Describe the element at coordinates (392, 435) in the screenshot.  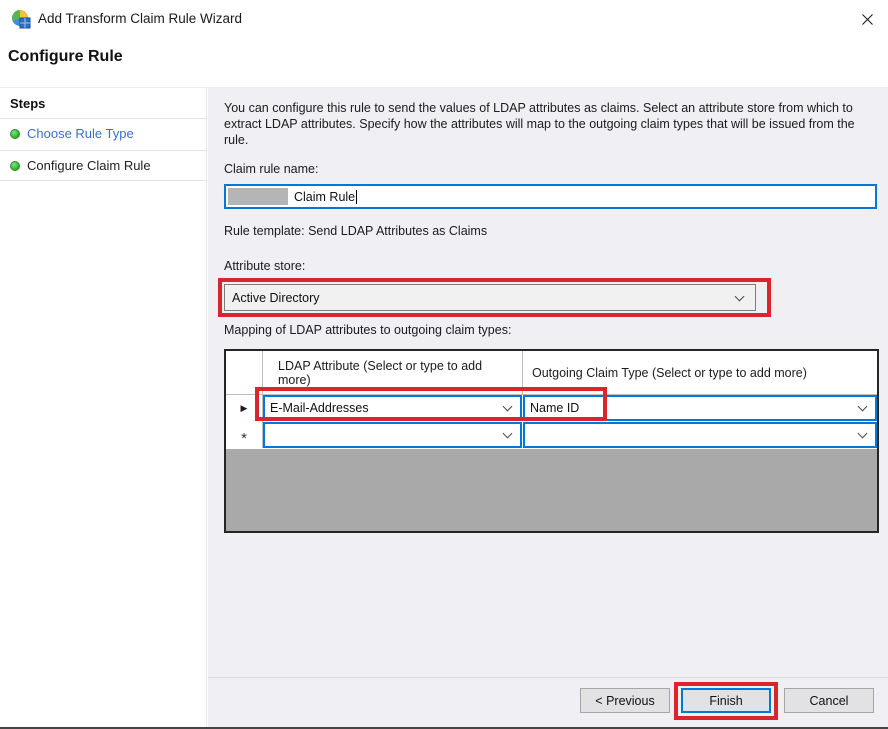
I see `ldap-attribute-dropdown-row2` at that location.